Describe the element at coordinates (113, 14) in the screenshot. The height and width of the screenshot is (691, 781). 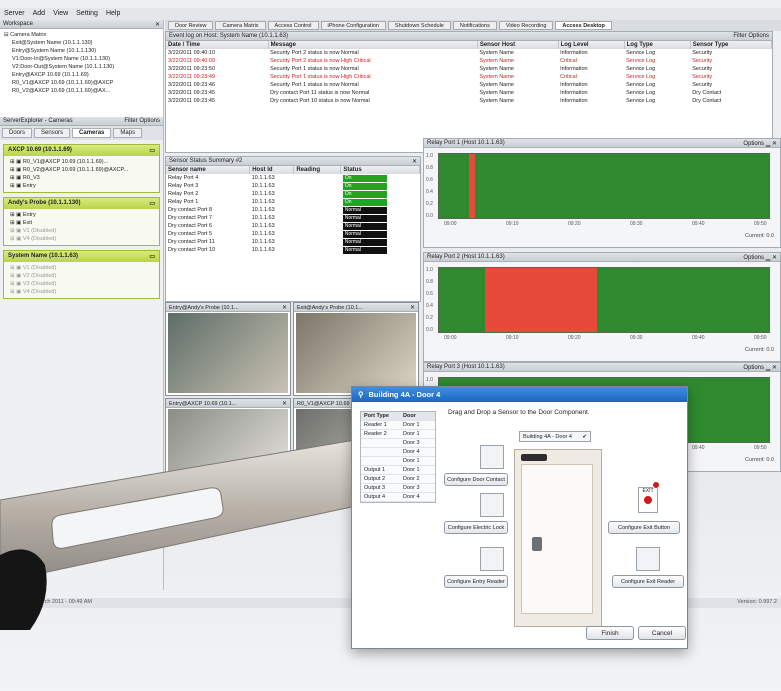
I see `menu-item: Help` at that location.